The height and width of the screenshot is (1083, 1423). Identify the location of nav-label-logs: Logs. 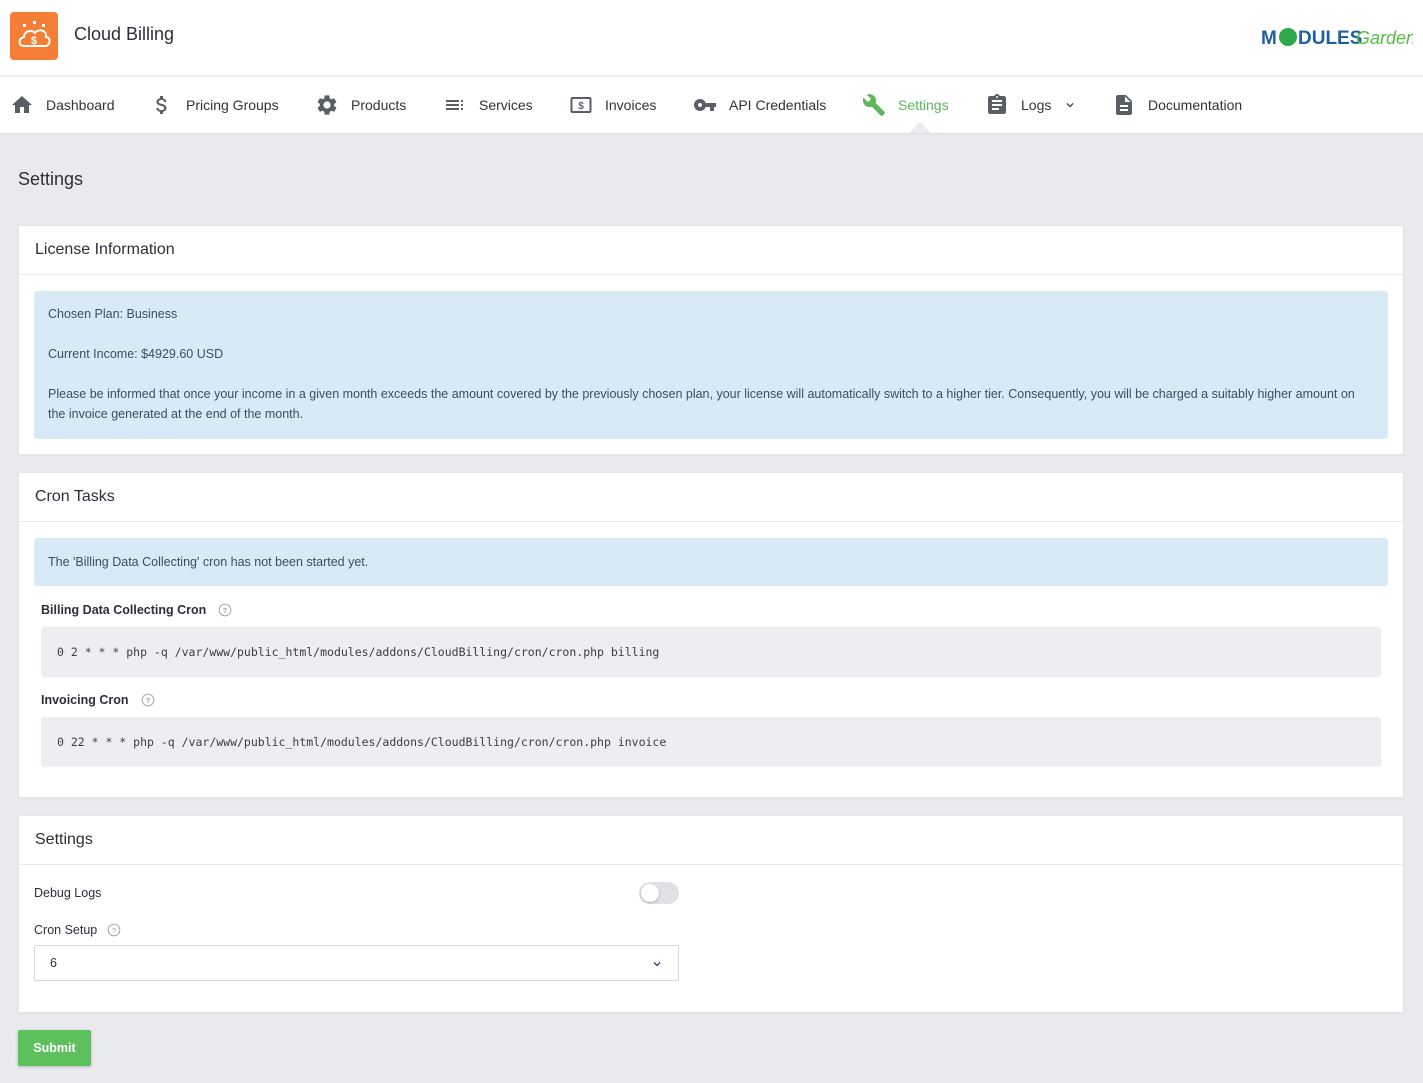
(1036, 105).